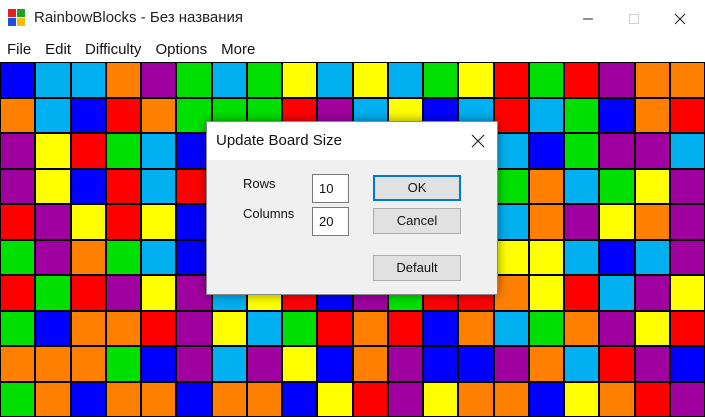 This screenshot has width=705, height=417. Describe the element at coordinates (330, 188) in the screenshot. I see `rows-input: 10` at that location.